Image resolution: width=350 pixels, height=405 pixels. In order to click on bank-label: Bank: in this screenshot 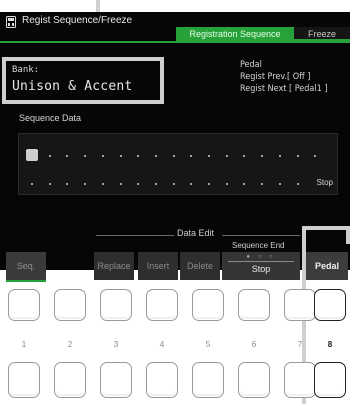, I will do `click(26, 70)`.